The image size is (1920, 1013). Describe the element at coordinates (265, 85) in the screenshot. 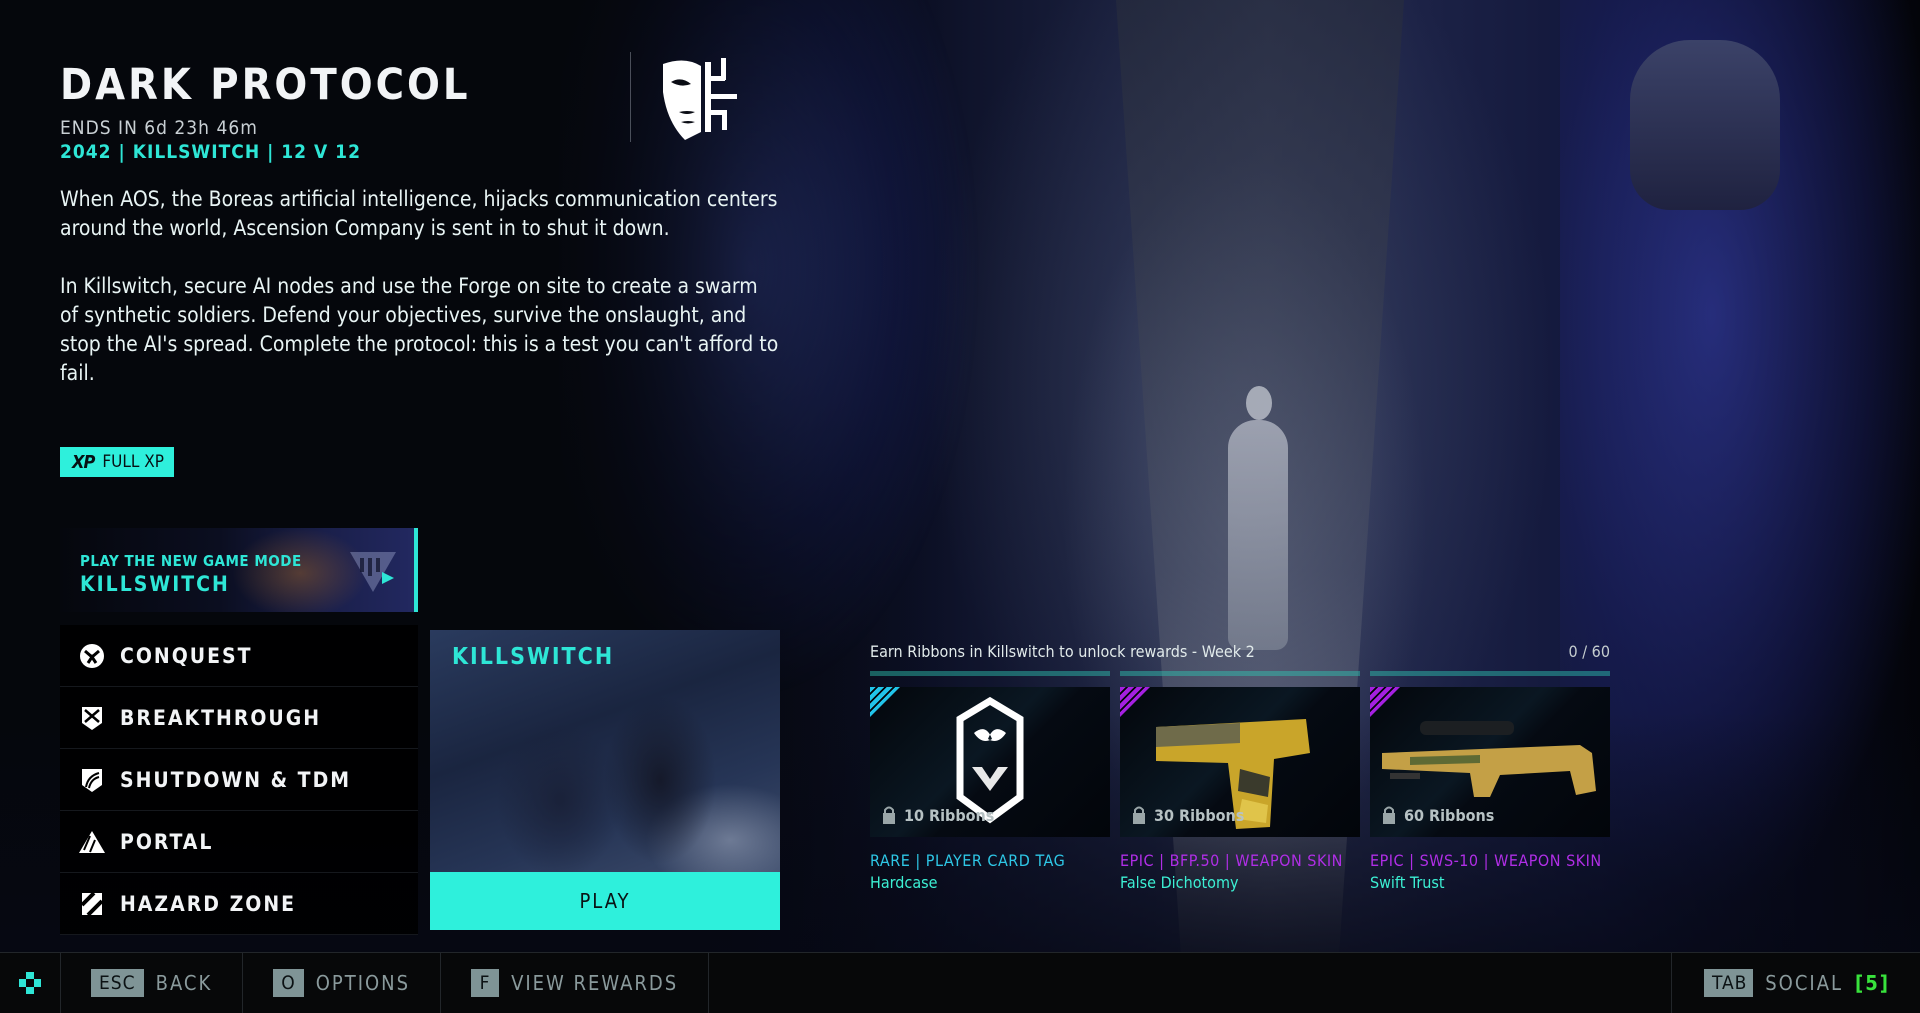

I see `event-title: DARK PROTOCOL` at that location.